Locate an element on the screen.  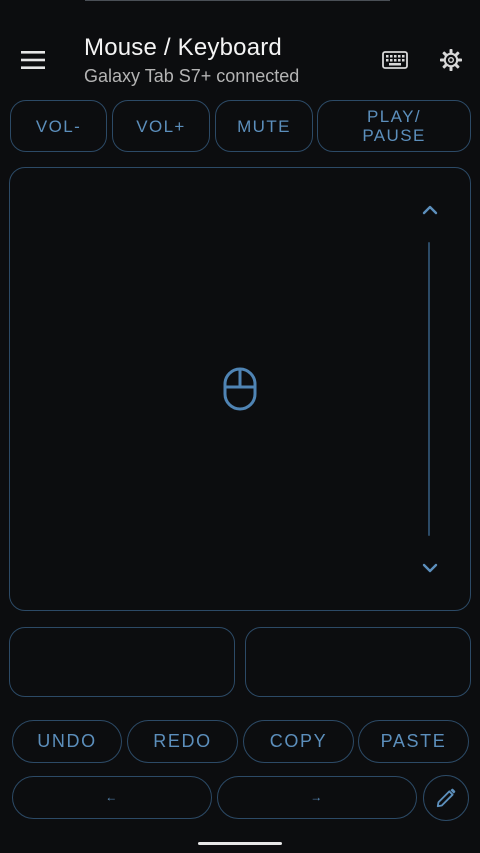
play-pause-label-line2: PAUSE is located at coordinates (394, 135).